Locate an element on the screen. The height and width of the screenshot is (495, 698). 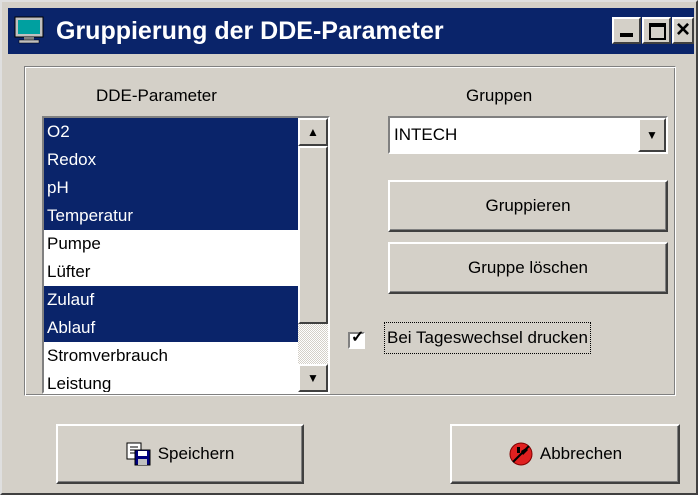
dropdown-button: ▼ is located at coordinates (652, 135).